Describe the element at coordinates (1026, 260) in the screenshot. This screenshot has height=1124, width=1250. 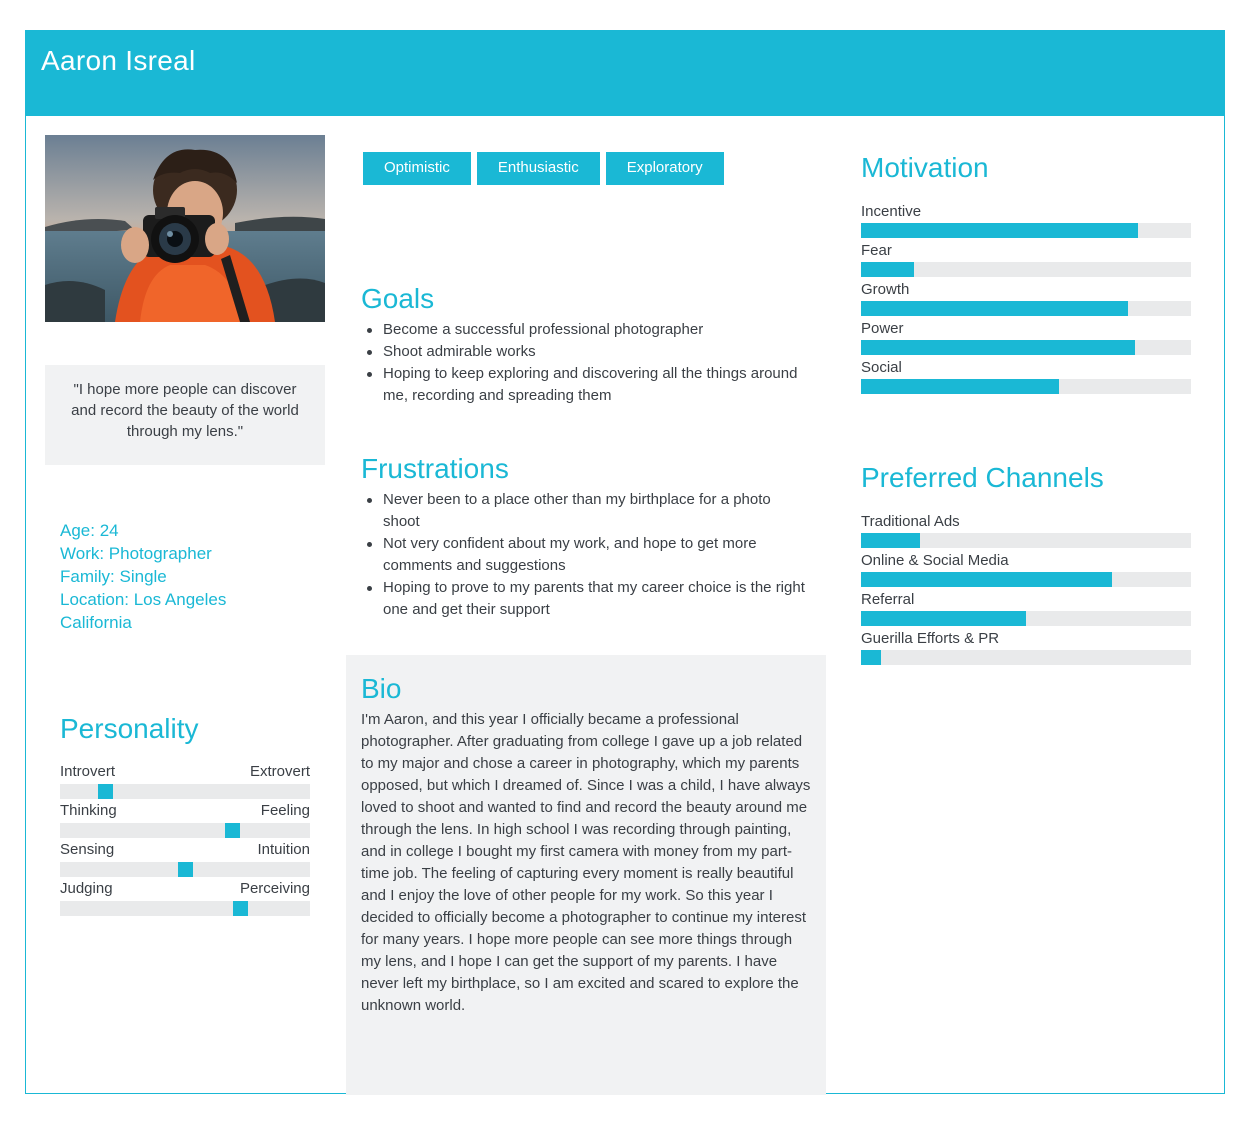
I see `motivation-fear: Fear` at that location.